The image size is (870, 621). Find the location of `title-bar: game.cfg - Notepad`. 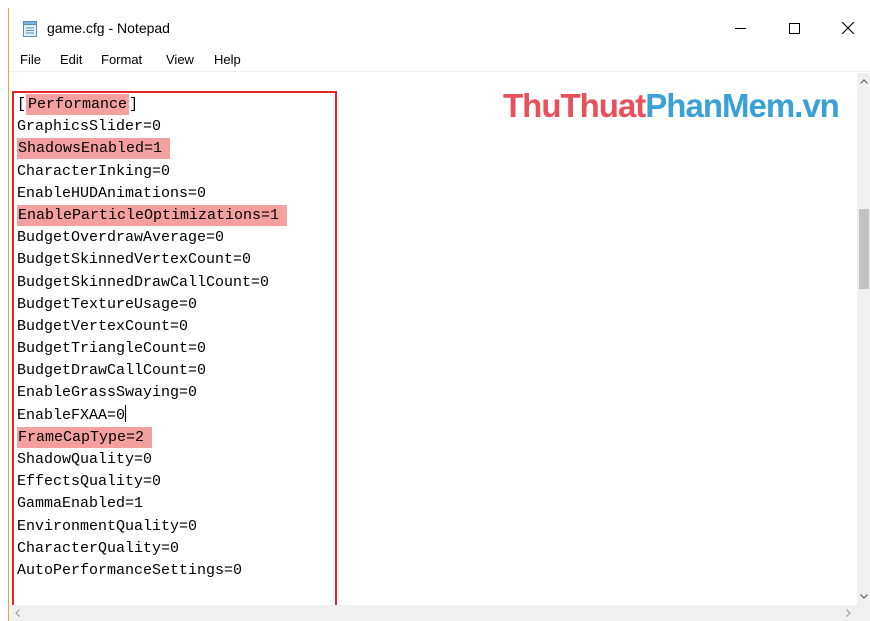

title-bar: game.cfg - Notepad is located at coordinates (439, 28).